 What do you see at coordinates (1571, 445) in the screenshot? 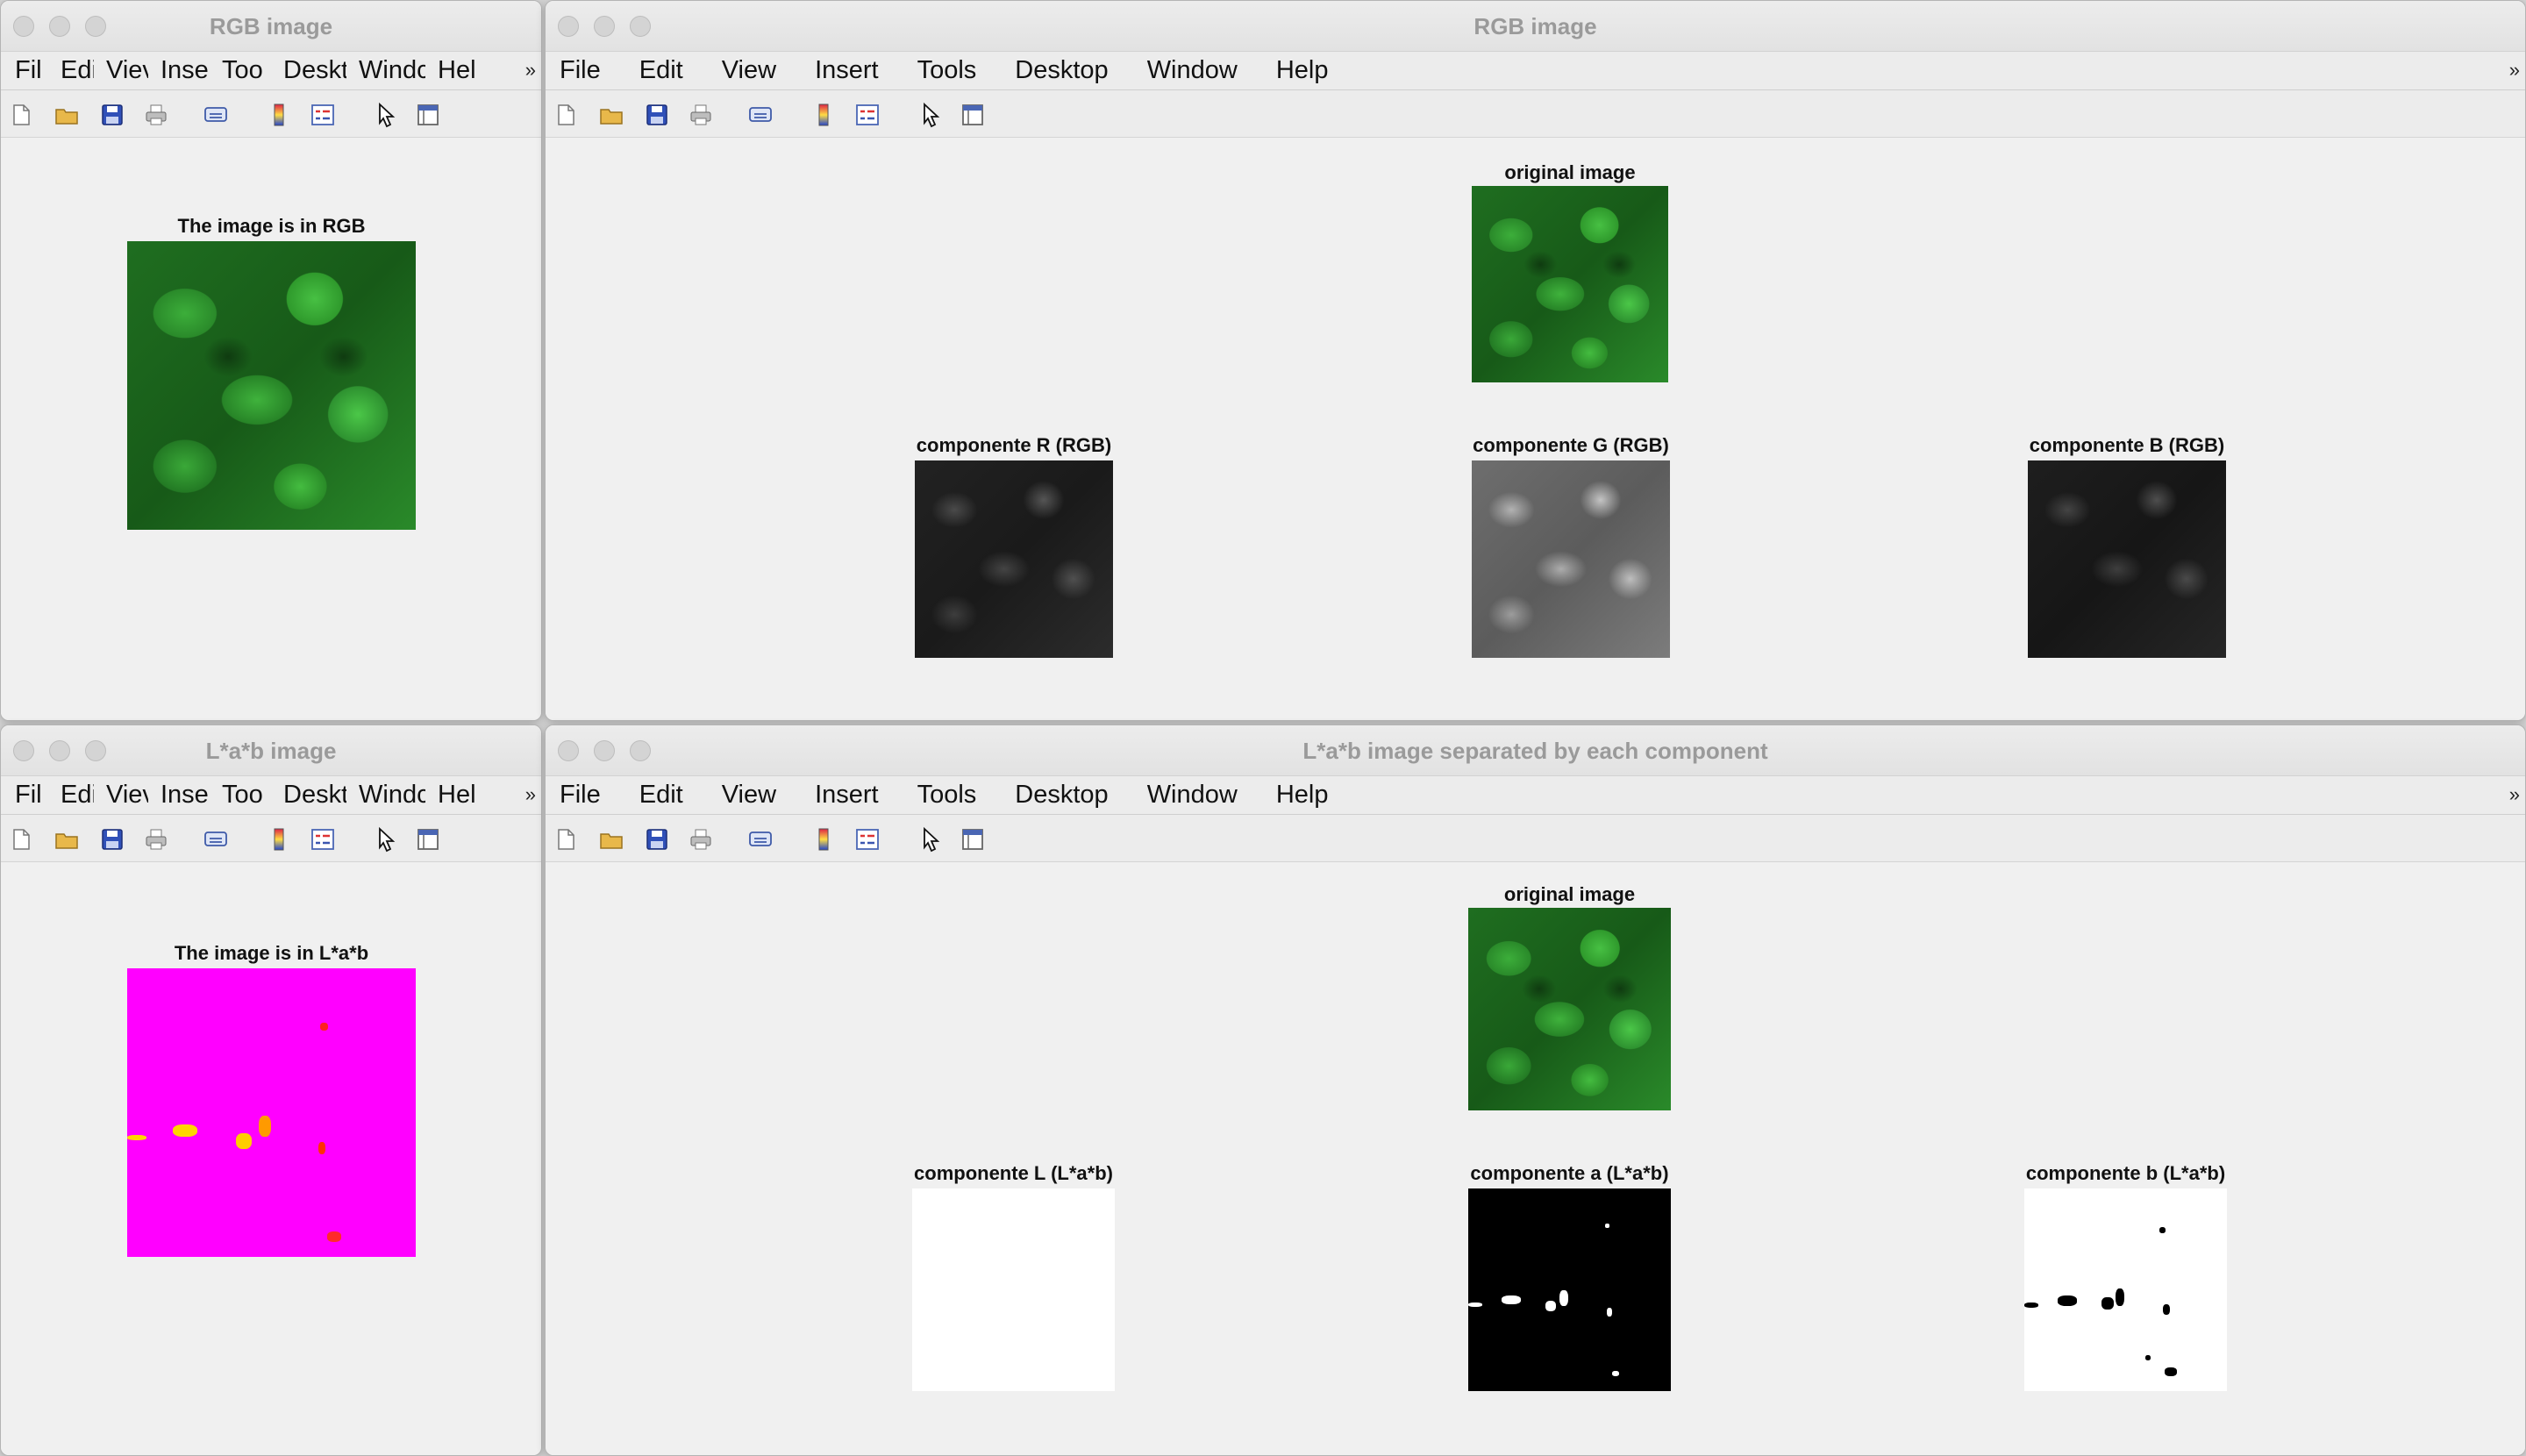
I see `axes-title: componente G (RGB)` at bounding box center [1571, 445].